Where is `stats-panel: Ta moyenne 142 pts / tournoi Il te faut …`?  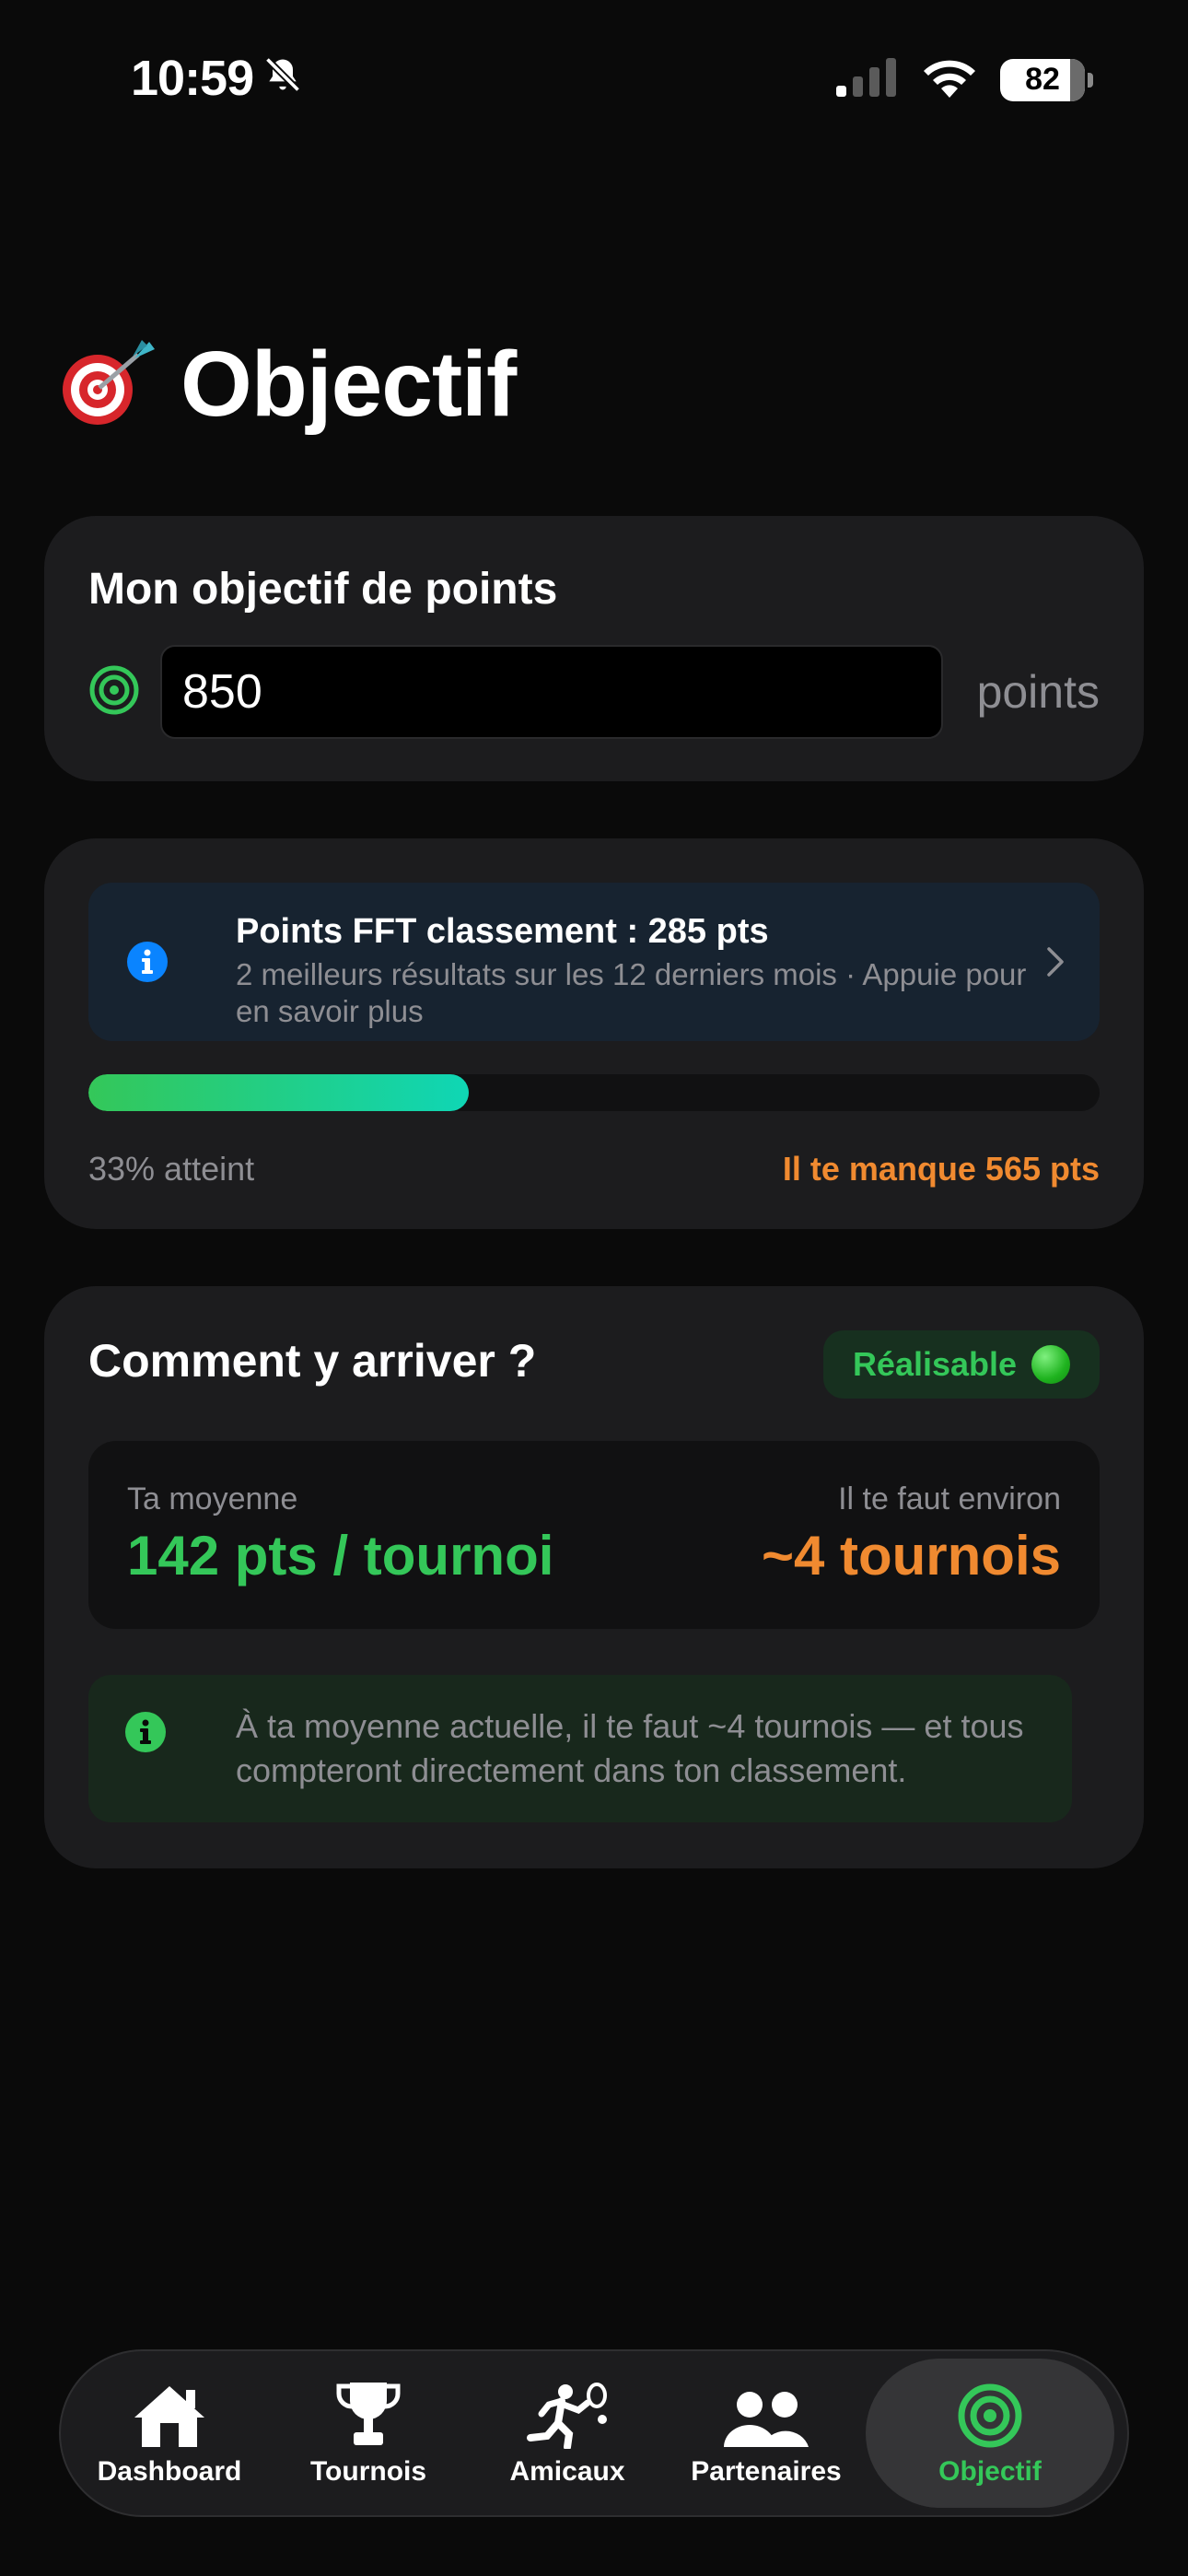
stats-panel: Ta moyenne 142 pts / tournoi Il te faut … is located at coordinates (594, 1535).